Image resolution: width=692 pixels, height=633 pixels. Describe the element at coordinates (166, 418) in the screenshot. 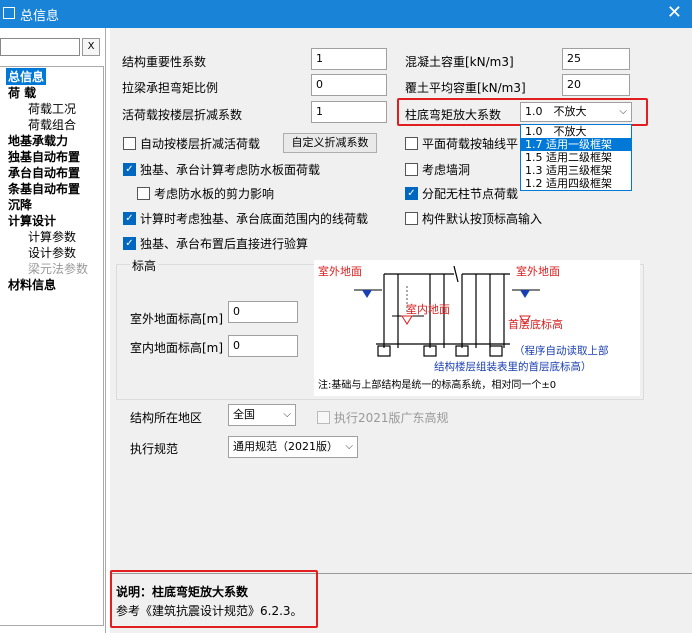

I see `region-label: 结构所在地区` at that location.